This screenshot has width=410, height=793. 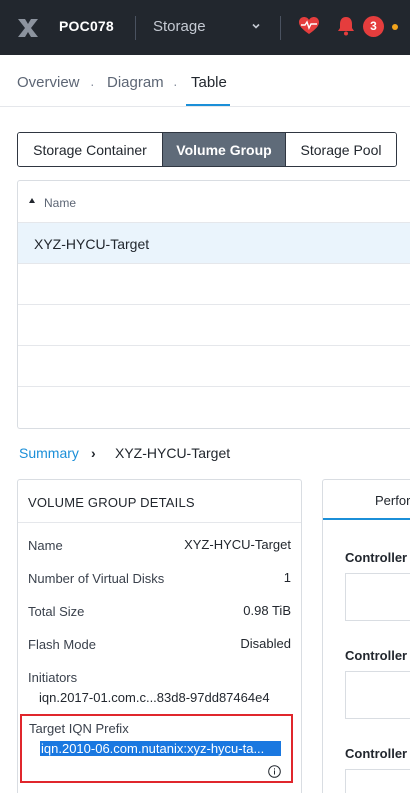 What do you see at coordinates (395, 27) in the screenshot?
I see `warning-dot-icon` at bounding box center [395, 27].